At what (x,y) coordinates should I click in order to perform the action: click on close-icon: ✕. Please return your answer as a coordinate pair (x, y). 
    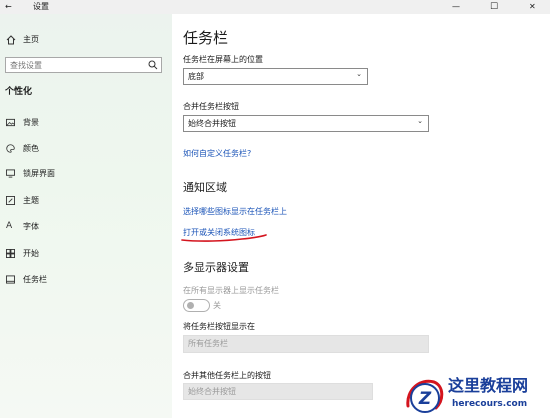
    Looking at the image, I should click on (532, 7).